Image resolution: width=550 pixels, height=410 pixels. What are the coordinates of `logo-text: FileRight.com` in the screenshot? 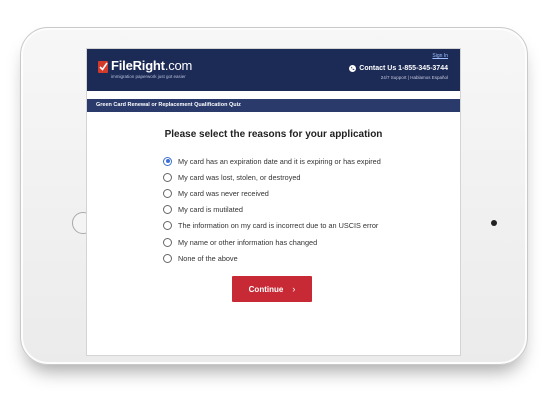 It's located at (151, 66).